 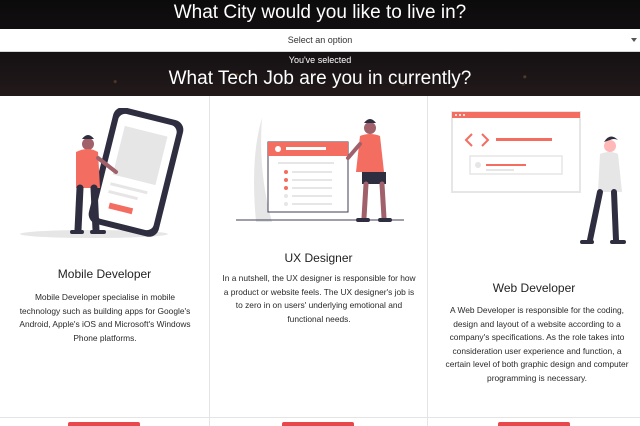 What do you see at coordinates (538, 177) in the screenshot?
I see `web-developer-illustration` at bounding box center [538, 177].